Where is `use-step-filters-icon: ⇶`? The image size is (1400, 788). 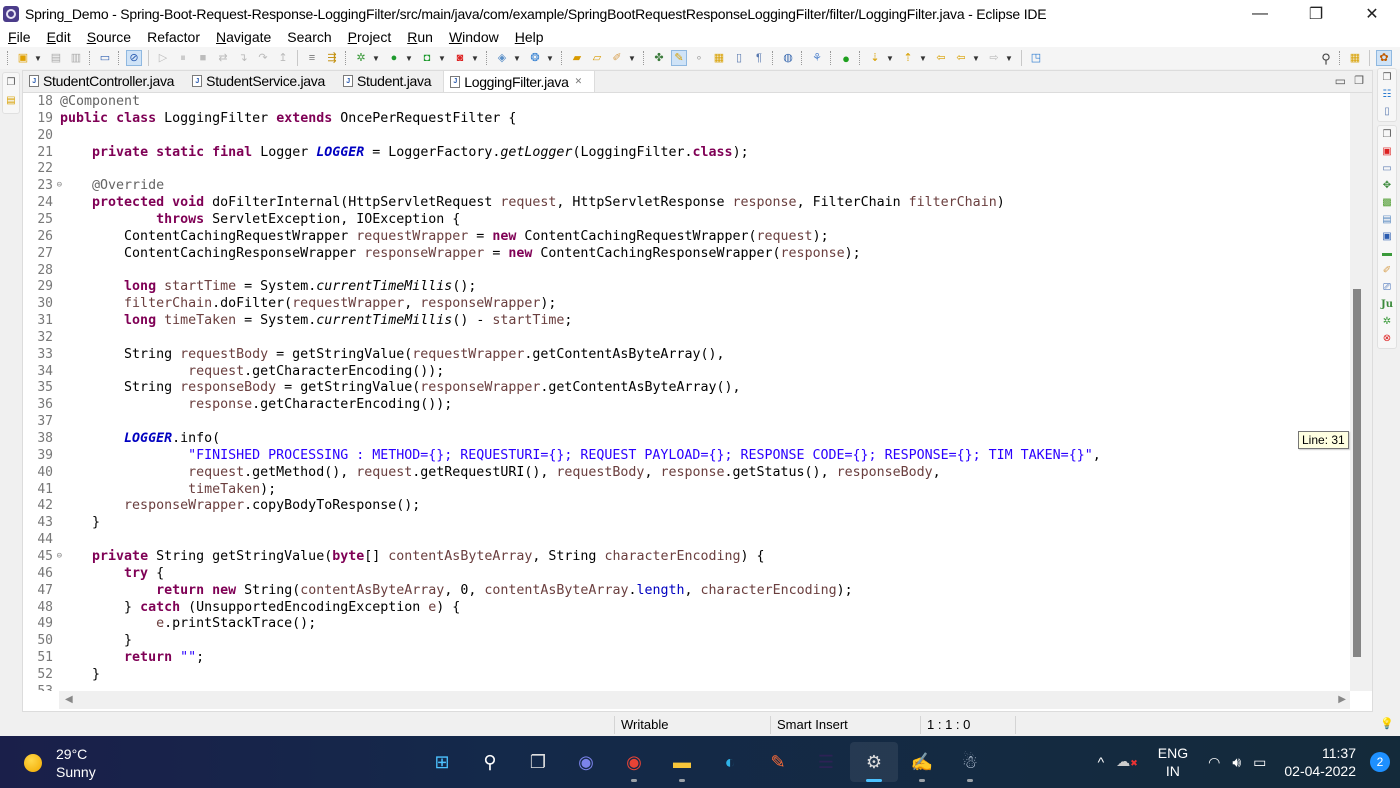 use-step-filters-icon: ⇶ is located at coordinates (332, 58).